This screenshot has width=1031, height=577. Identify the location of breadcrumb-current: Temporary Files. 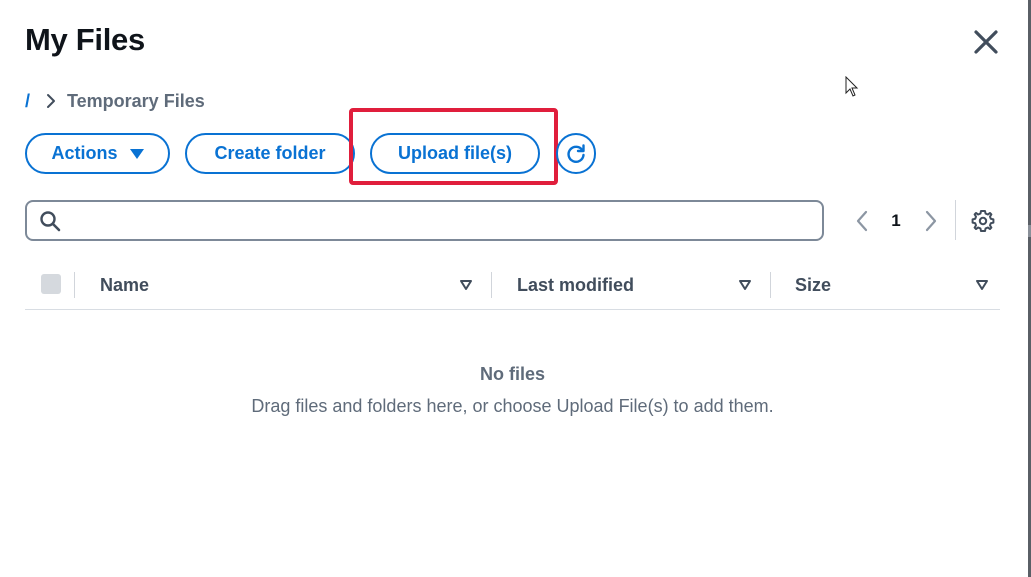
(136, 100).